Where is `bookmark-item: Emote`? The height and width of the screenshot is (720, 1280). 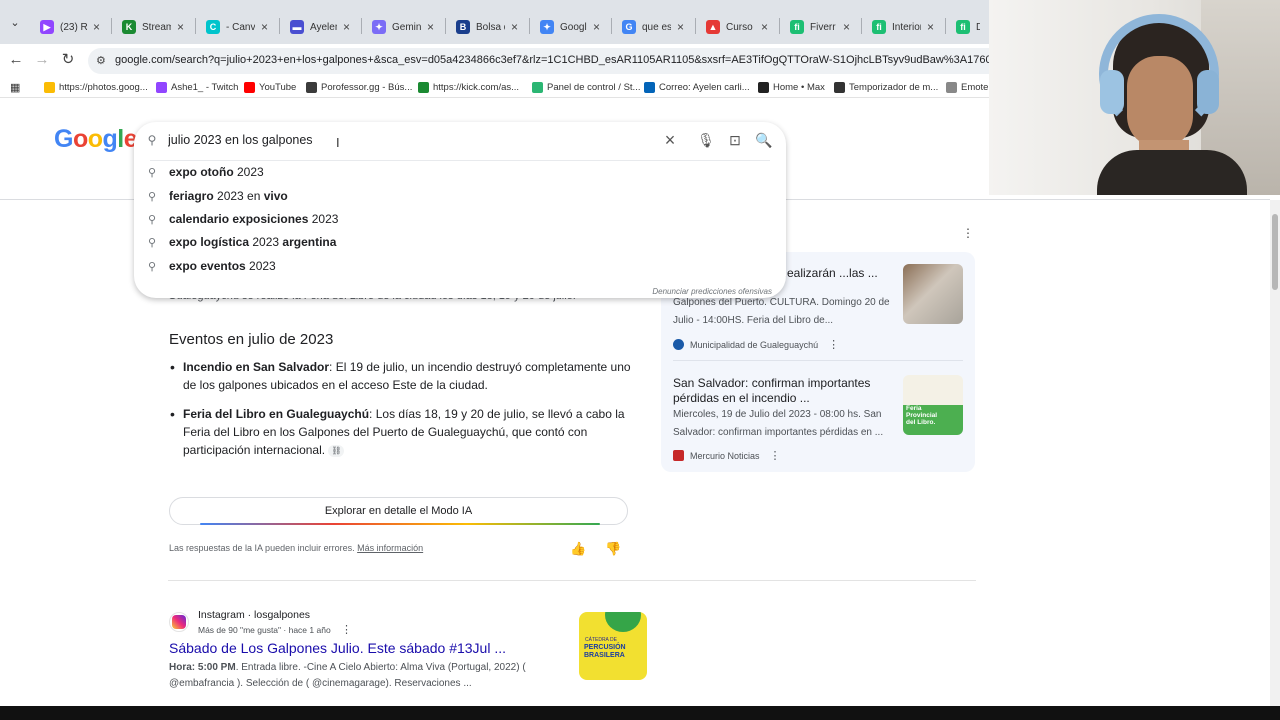
bookmark-item: Emote is located at coordinates (967, 87).